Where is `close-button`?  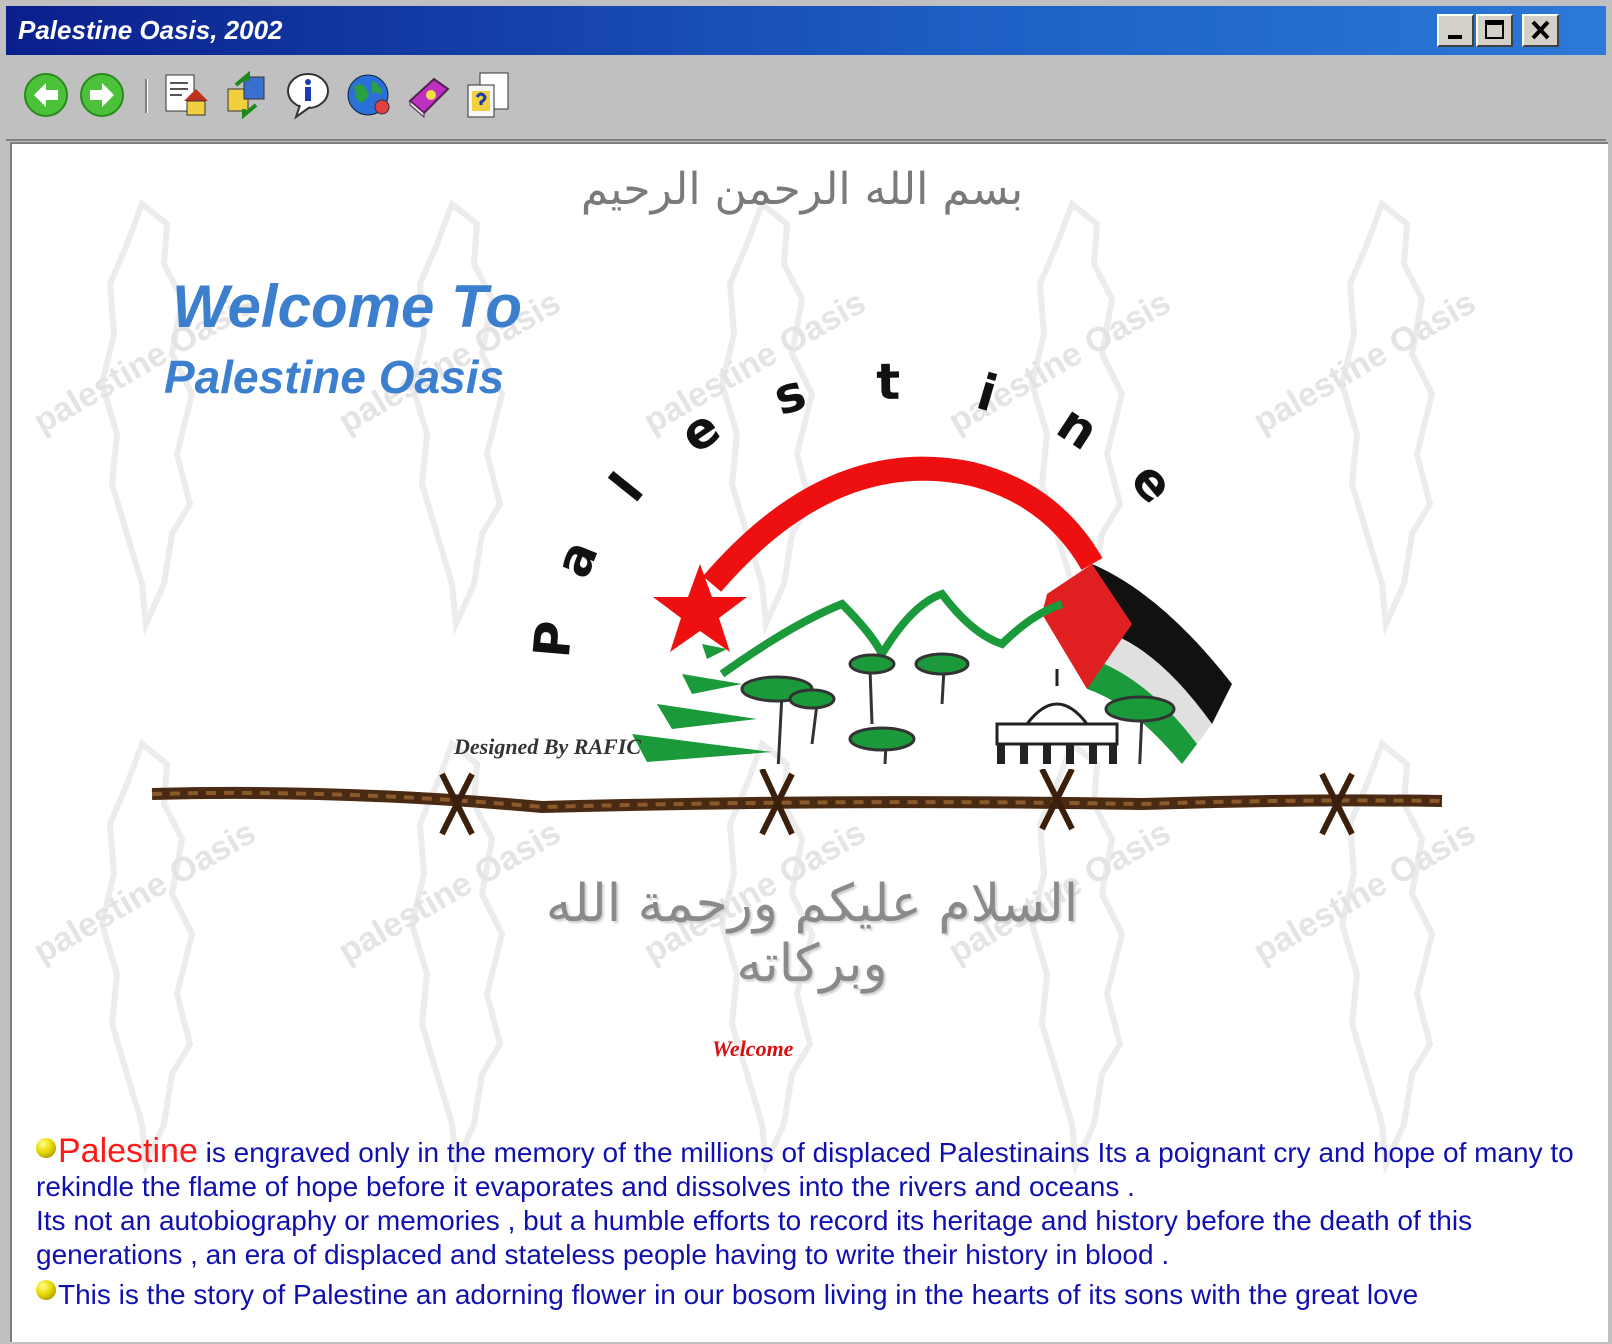
close-button is located at coordinates (1540, 30).